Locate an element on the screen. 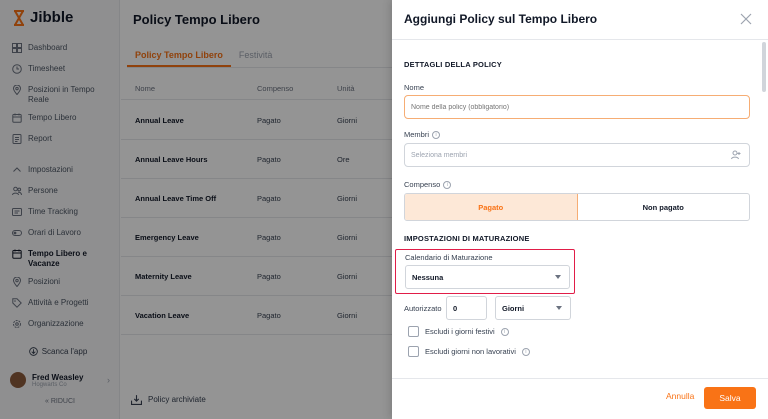 The image size is (768, 419). compensation-toggle: Pagato Non pagato is located at coordinates (577, 207).